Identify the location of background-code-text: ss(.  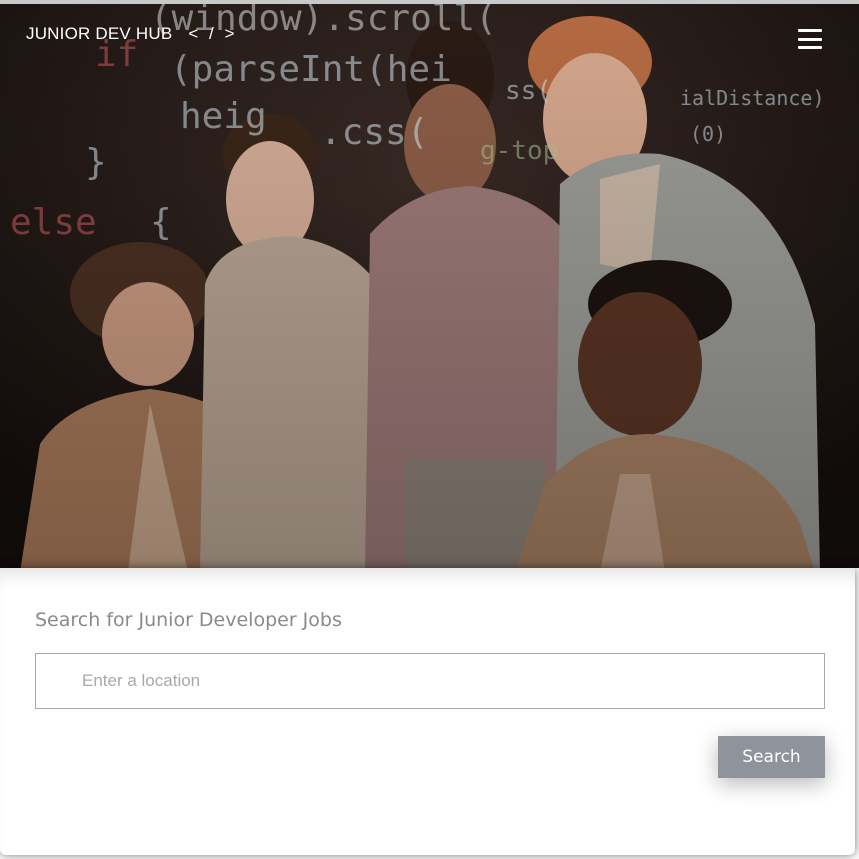
(528, 91).